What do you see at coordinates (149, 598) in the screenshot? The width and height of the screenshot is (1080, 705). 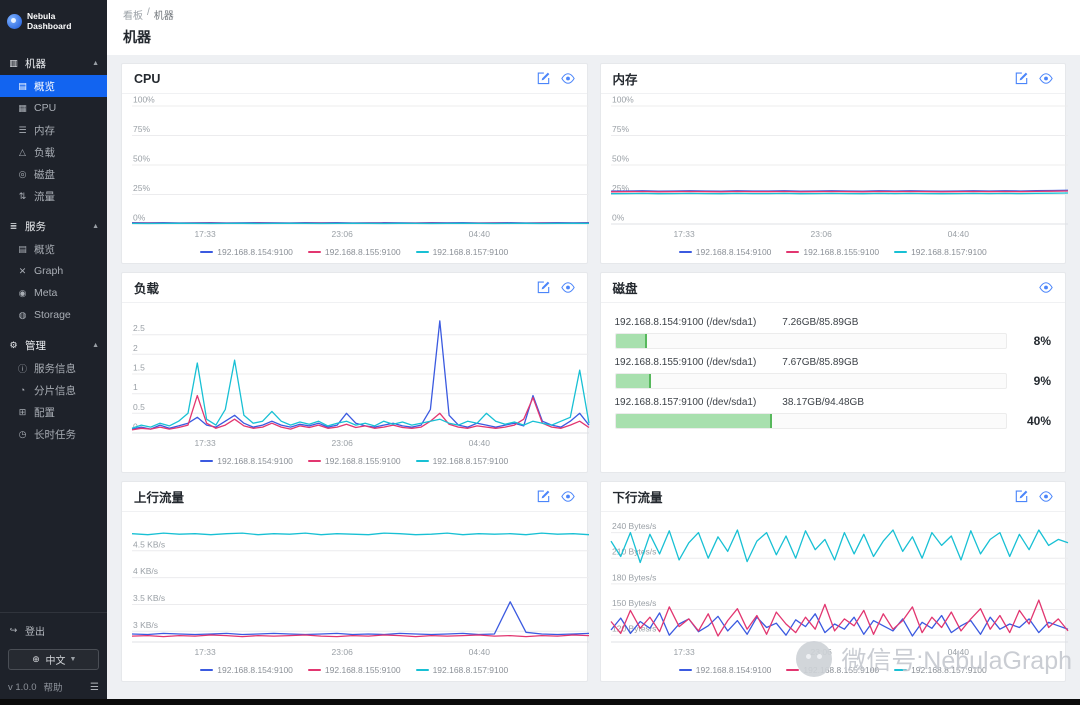 I see `svg-text: 3.5 KB/s` at bounding box center [149, 598].